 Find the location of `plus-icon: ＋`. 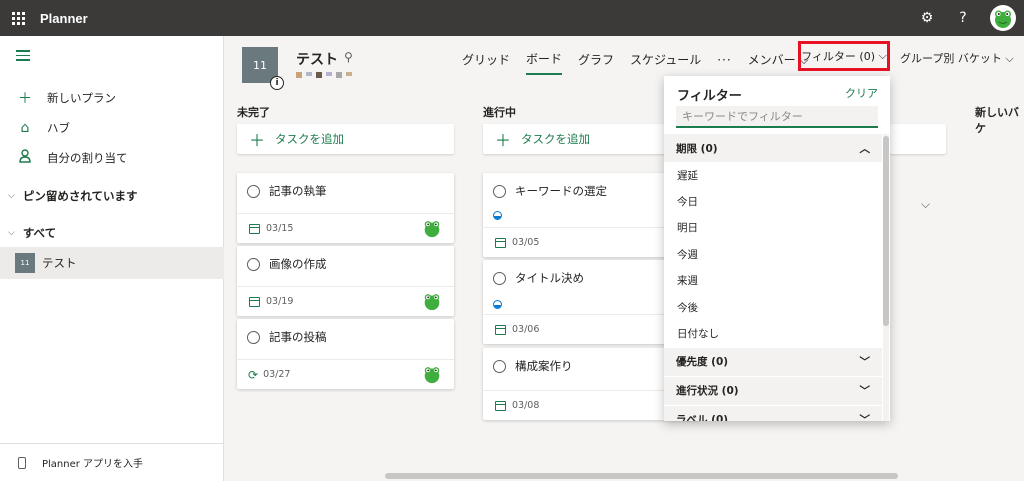

plus-icon: ＋ is located at coordinates (257, 140).